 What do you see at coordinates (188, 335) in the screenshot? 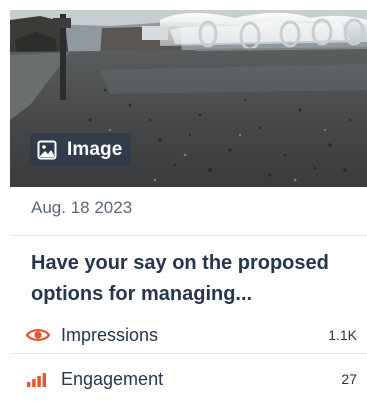
I see `metric-impressions: Impressions 1.1K` at bounding box center [188, 335].